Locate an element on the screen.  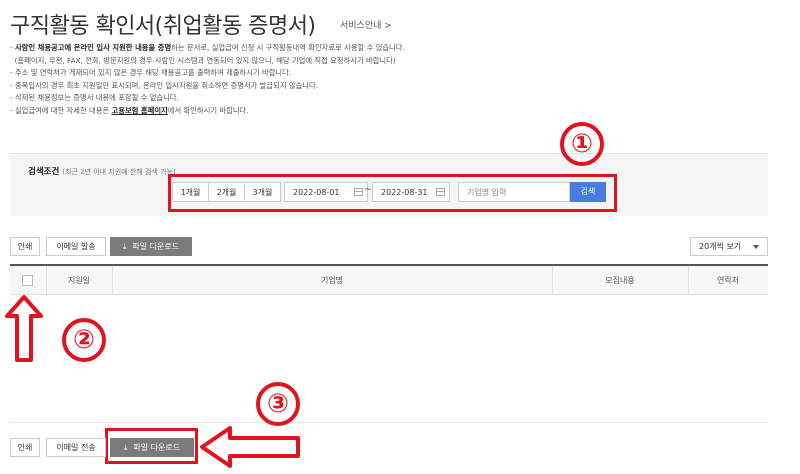
chevron-down-icon is located at coordinates (756, 247).